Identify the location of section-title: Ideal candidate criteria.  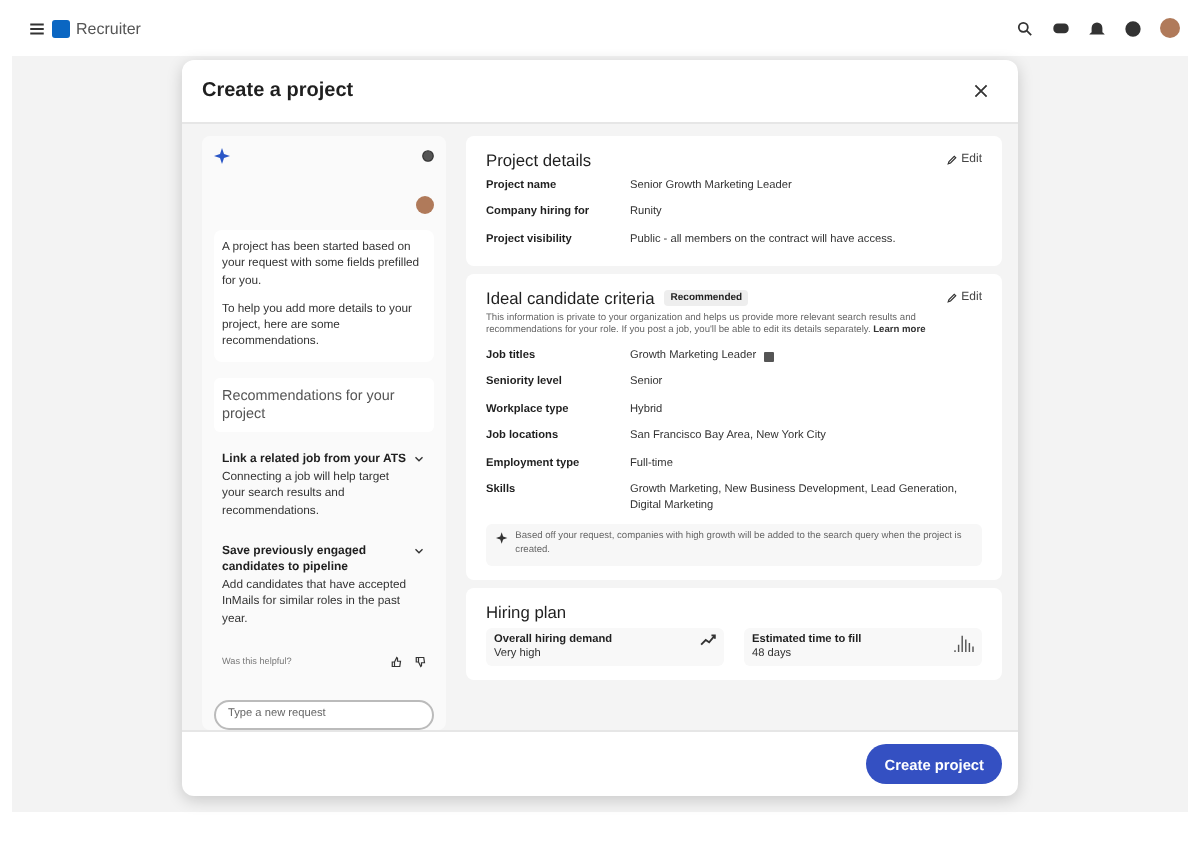
(570, 297).